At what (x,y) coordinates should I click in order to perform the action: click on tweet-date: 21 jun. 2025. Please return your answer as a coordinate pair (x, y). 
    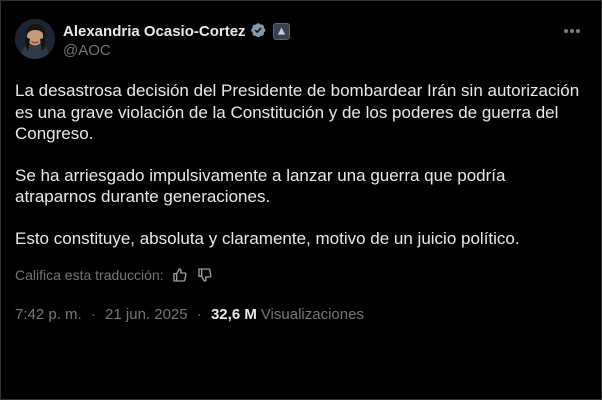
    Looking at the image, I should click on (146, 314).